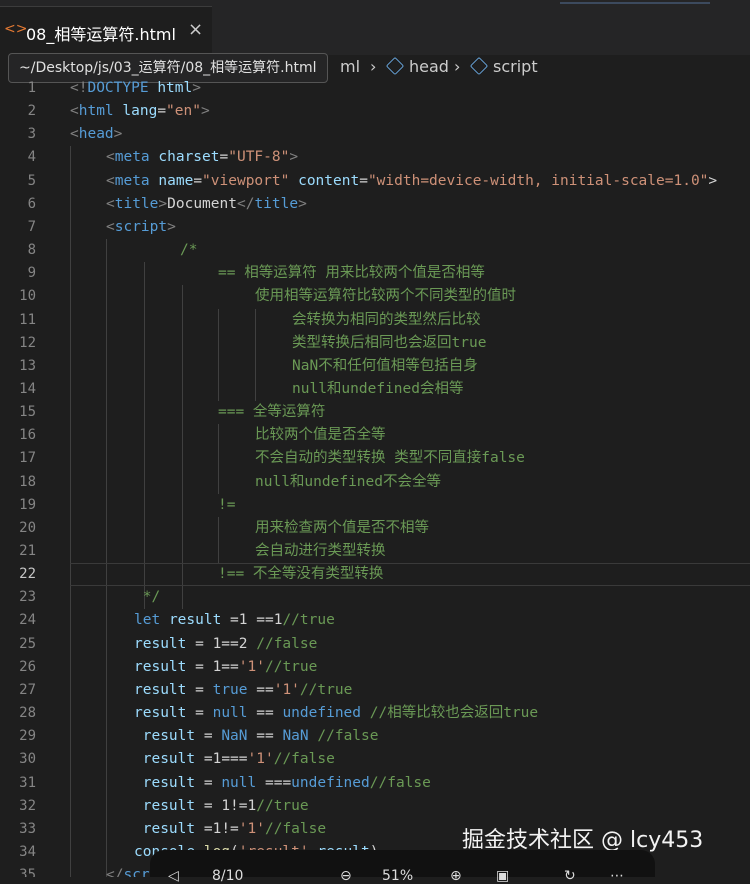 The height and width of the screenshot is (884, 750). Describe the element at coordinates (375, 667) in the screenshot. I see `code-line: 26 result = 1=='1'//true` at that location.